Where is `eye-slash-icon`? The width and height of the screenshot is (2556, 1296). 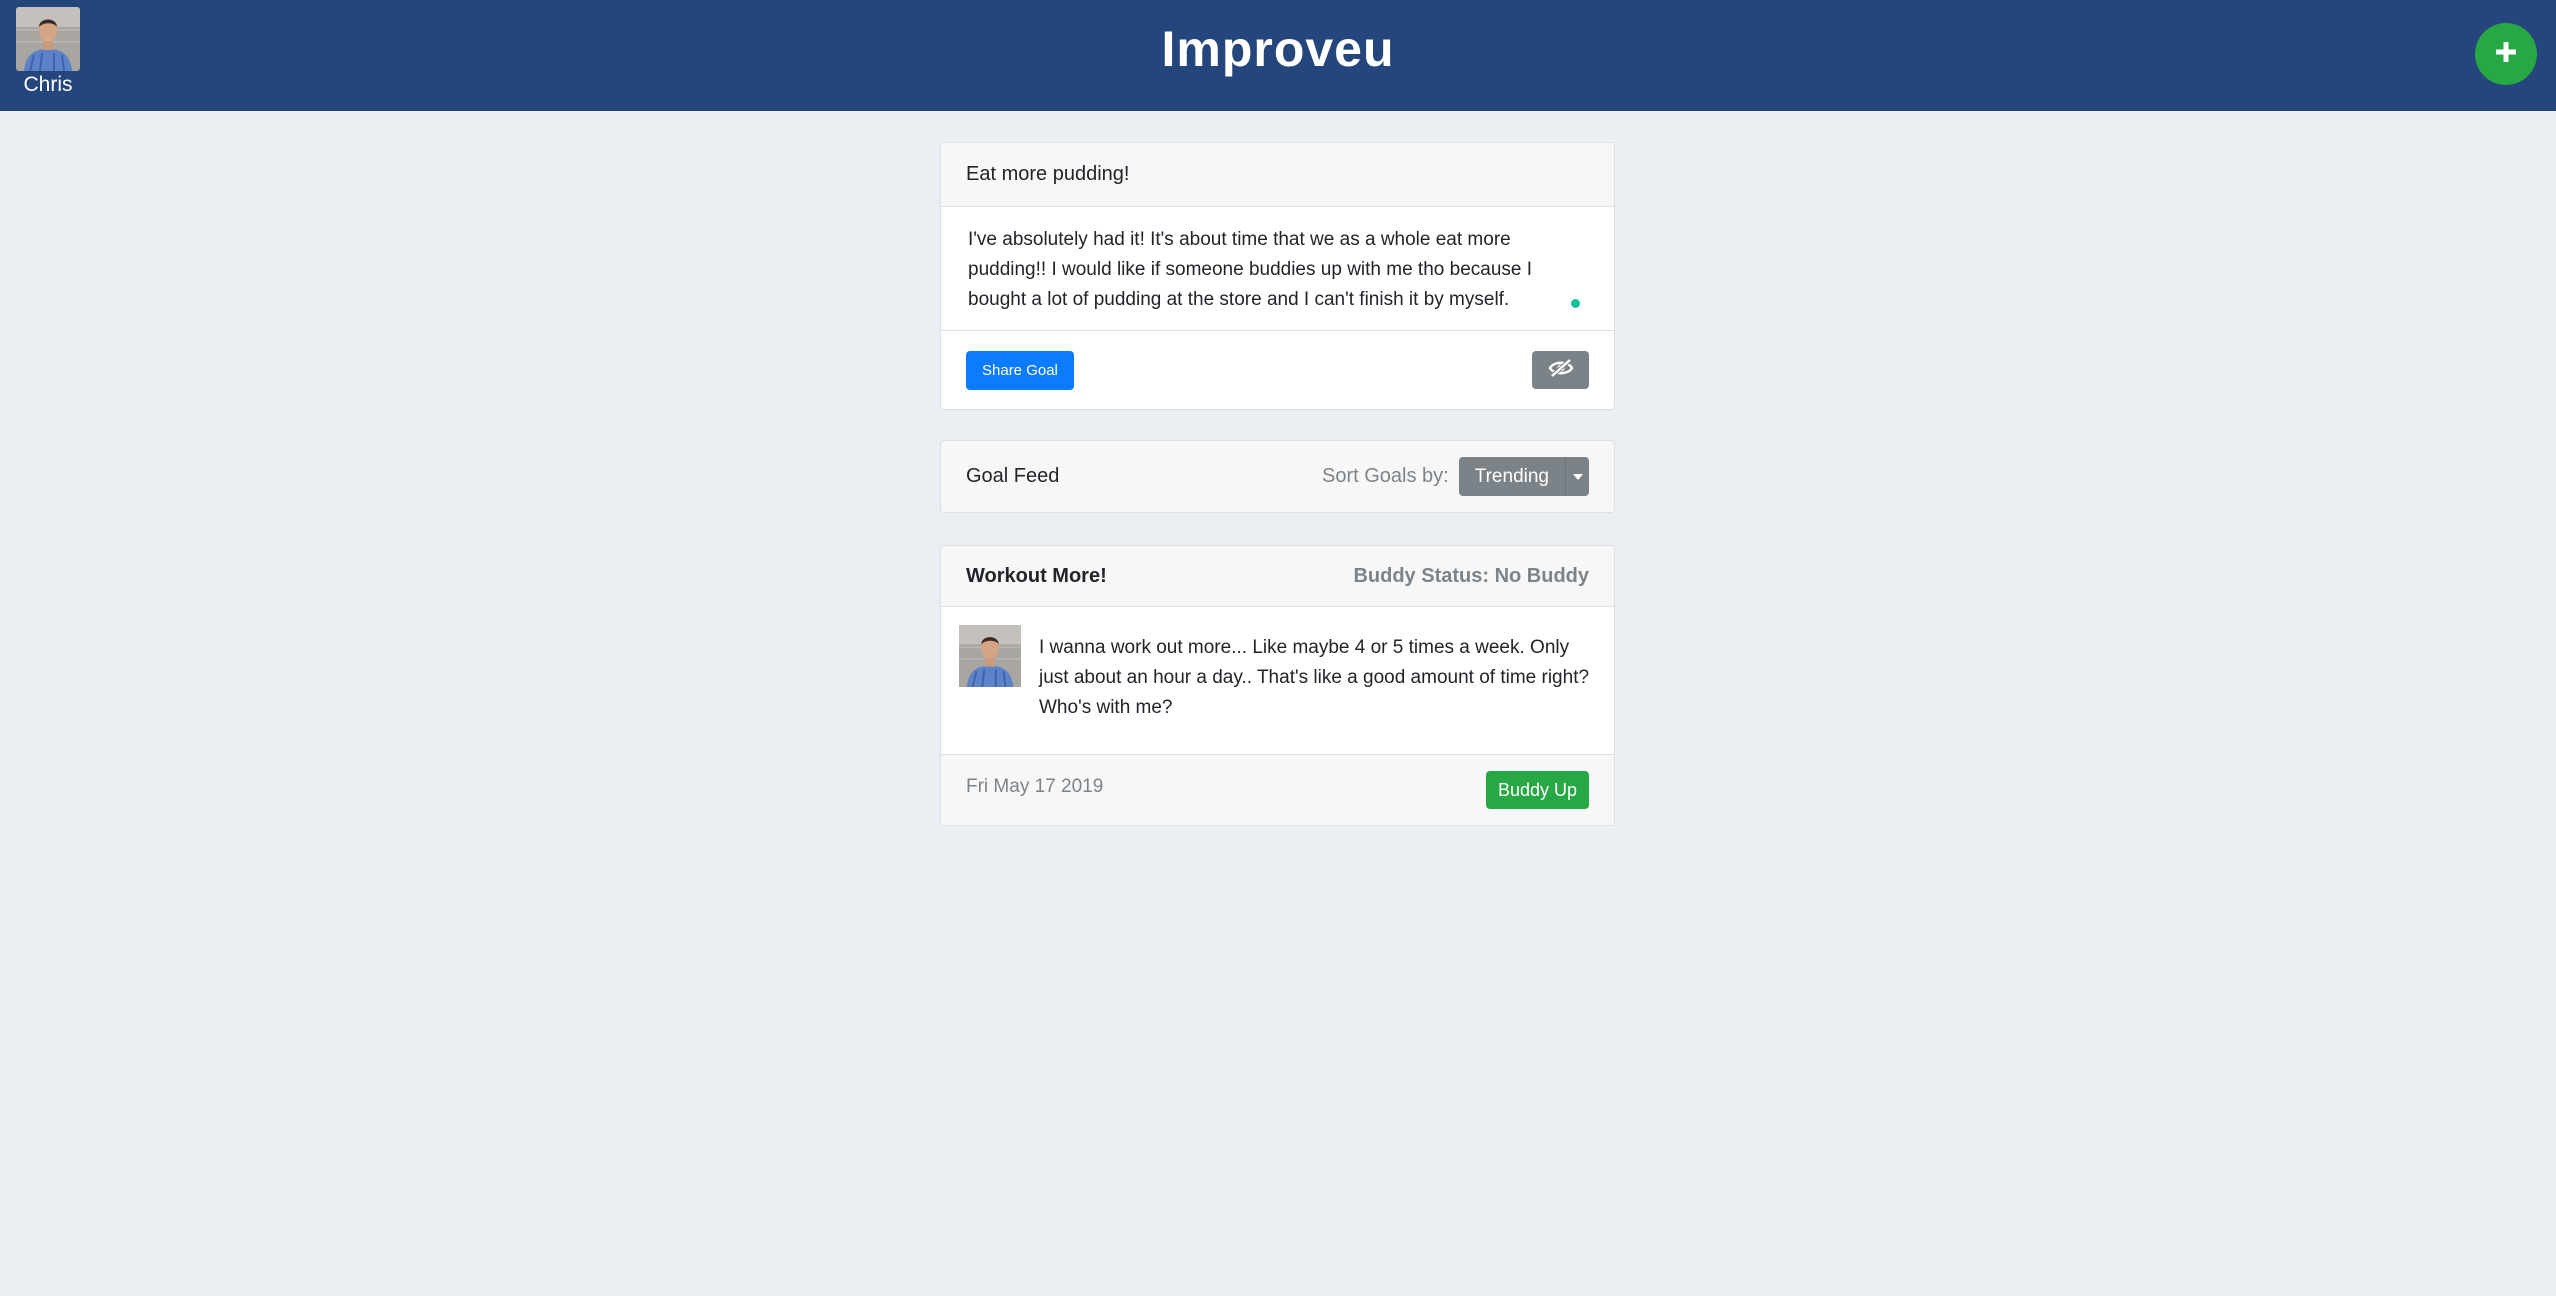 eye-slash-icon is located at coordinates (1561, 370).